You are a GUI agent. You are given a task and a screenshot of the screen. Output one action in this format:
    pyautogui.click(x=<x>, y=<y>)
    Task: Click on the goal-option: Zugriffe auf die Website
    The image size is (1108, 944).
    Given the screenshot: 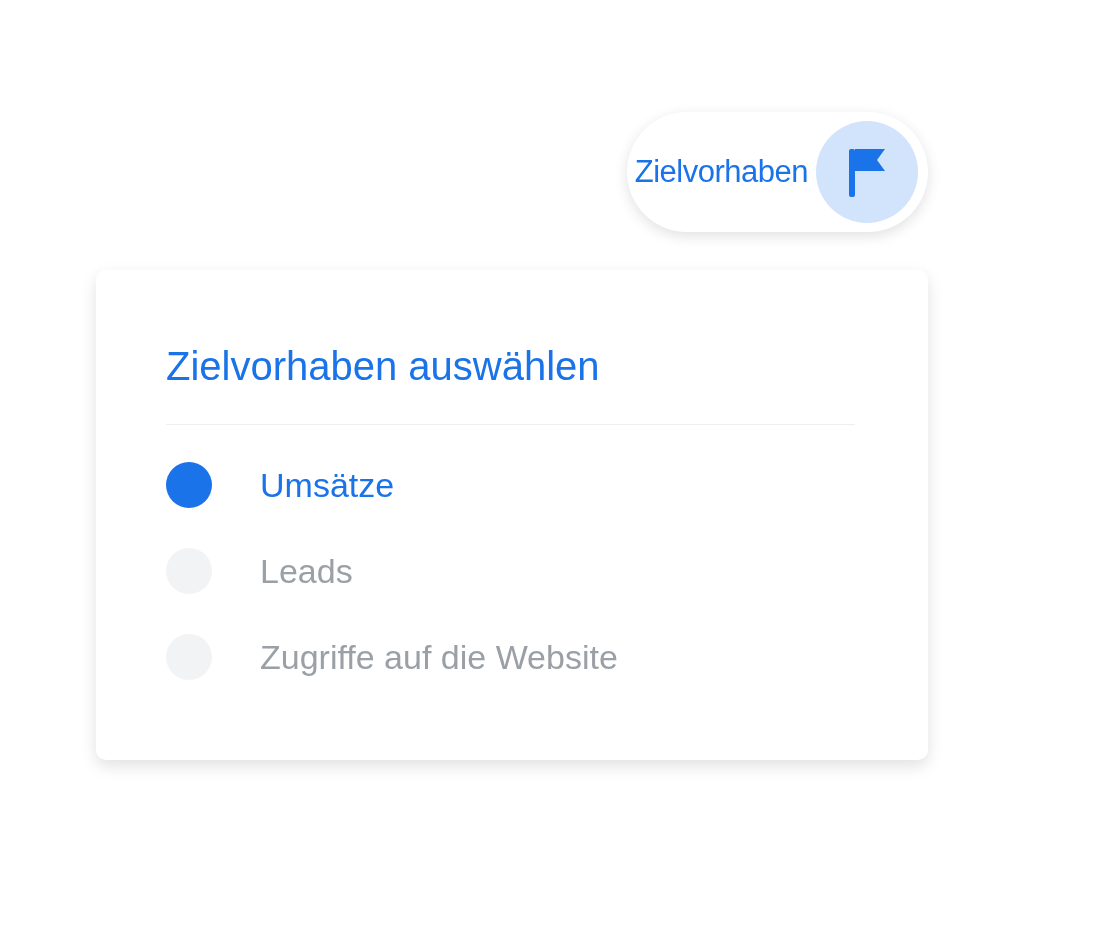 What is the action you would take?
    pyautogui.click(x=512, y=657)
    